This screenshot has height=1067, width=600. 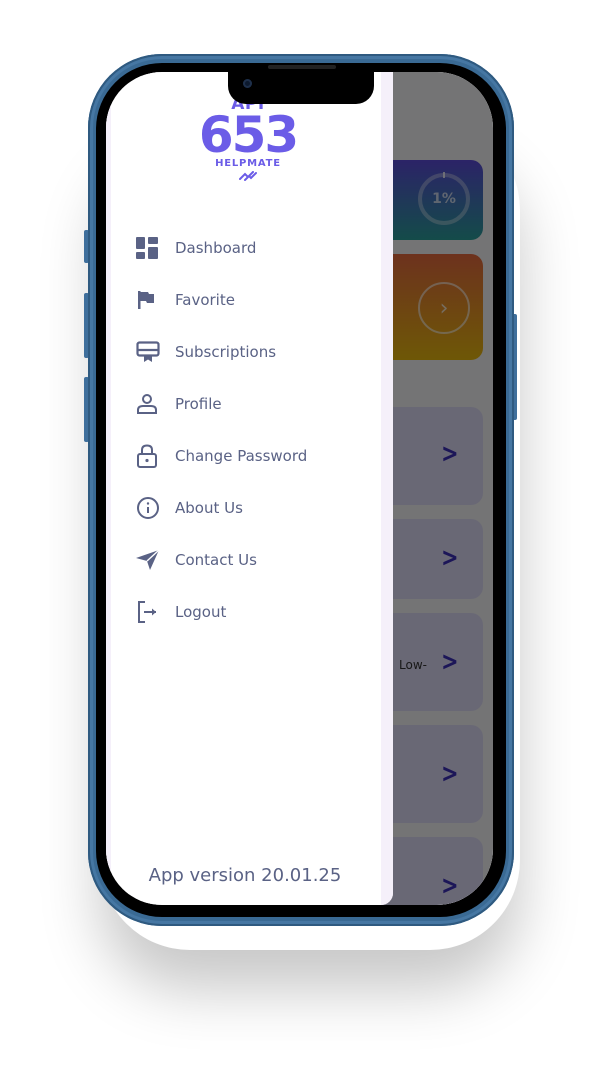 What do you see at coordinates (247, 83) in the screenshot?
I see `front-camera` at bounding box center [247, 83].